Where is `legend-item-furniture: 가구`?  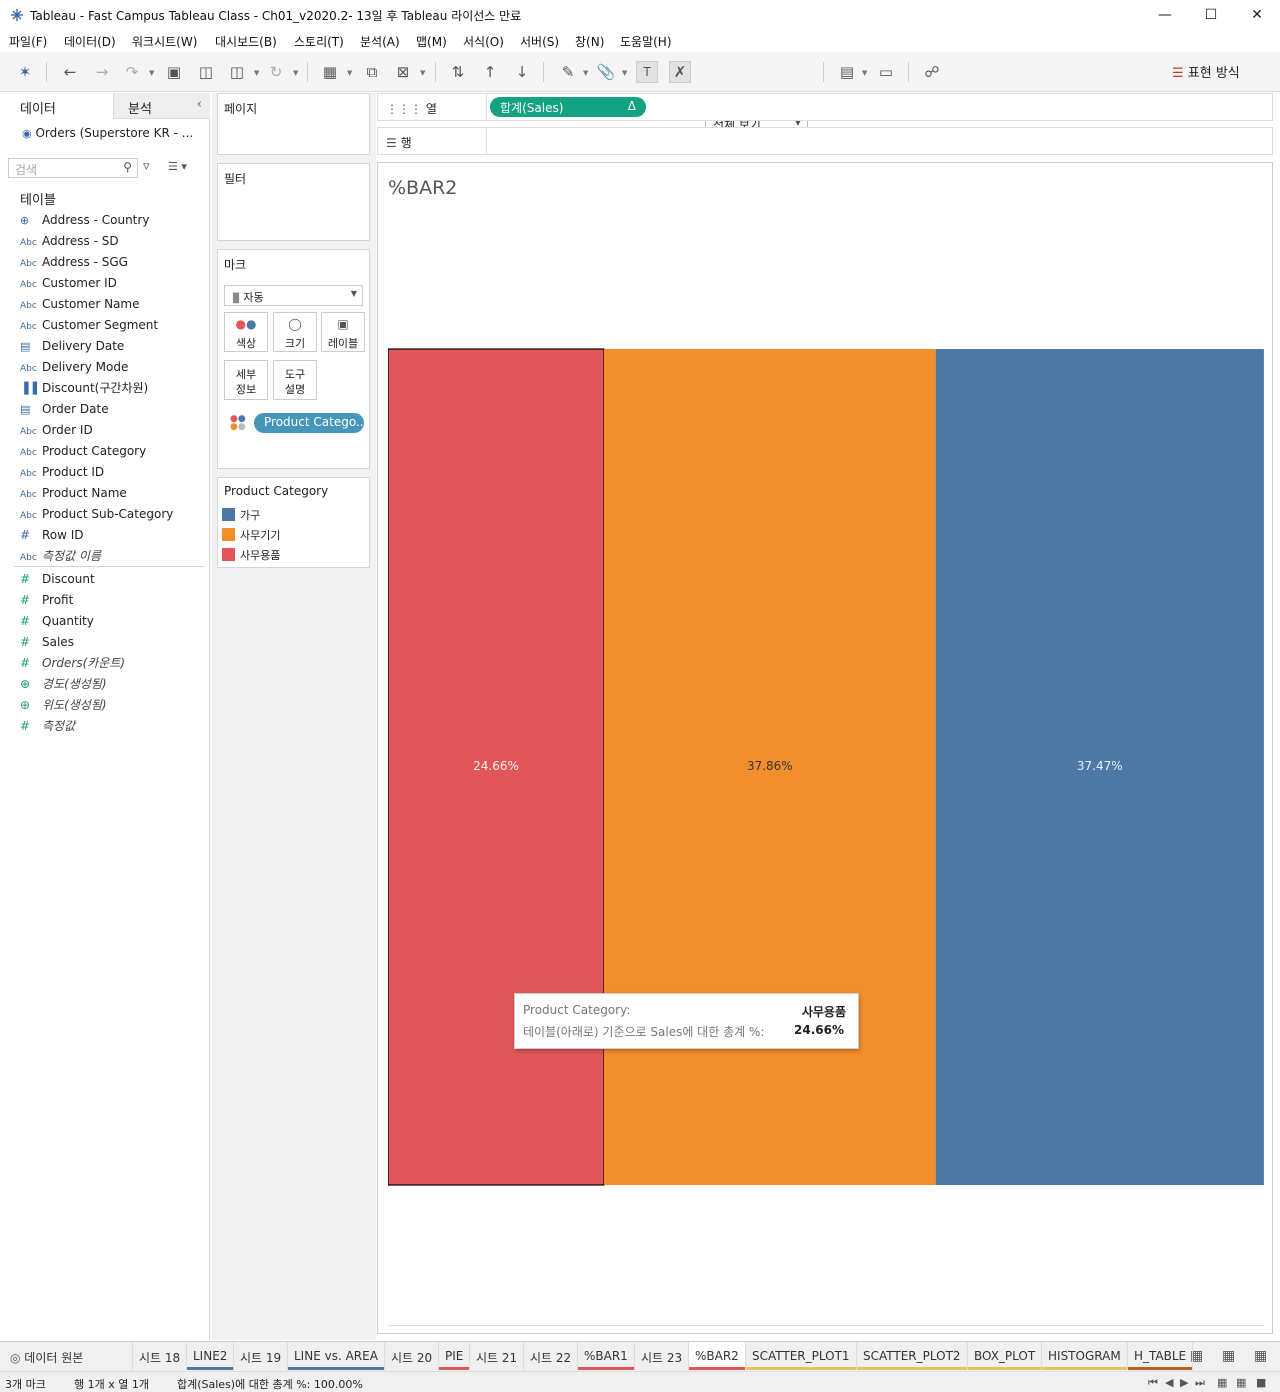
legend-item-furniture: 가구 is located at coordinates (241, 516).